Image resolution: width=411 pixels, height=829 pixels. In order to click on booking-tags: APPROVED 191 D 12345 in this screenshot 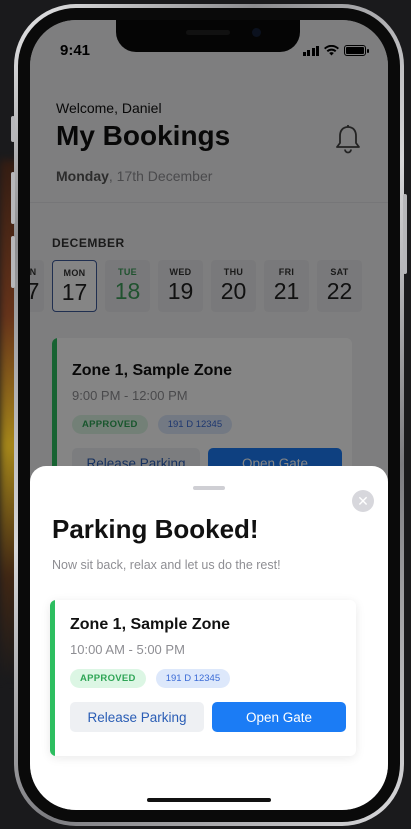, I will do `click(208, 678)`.